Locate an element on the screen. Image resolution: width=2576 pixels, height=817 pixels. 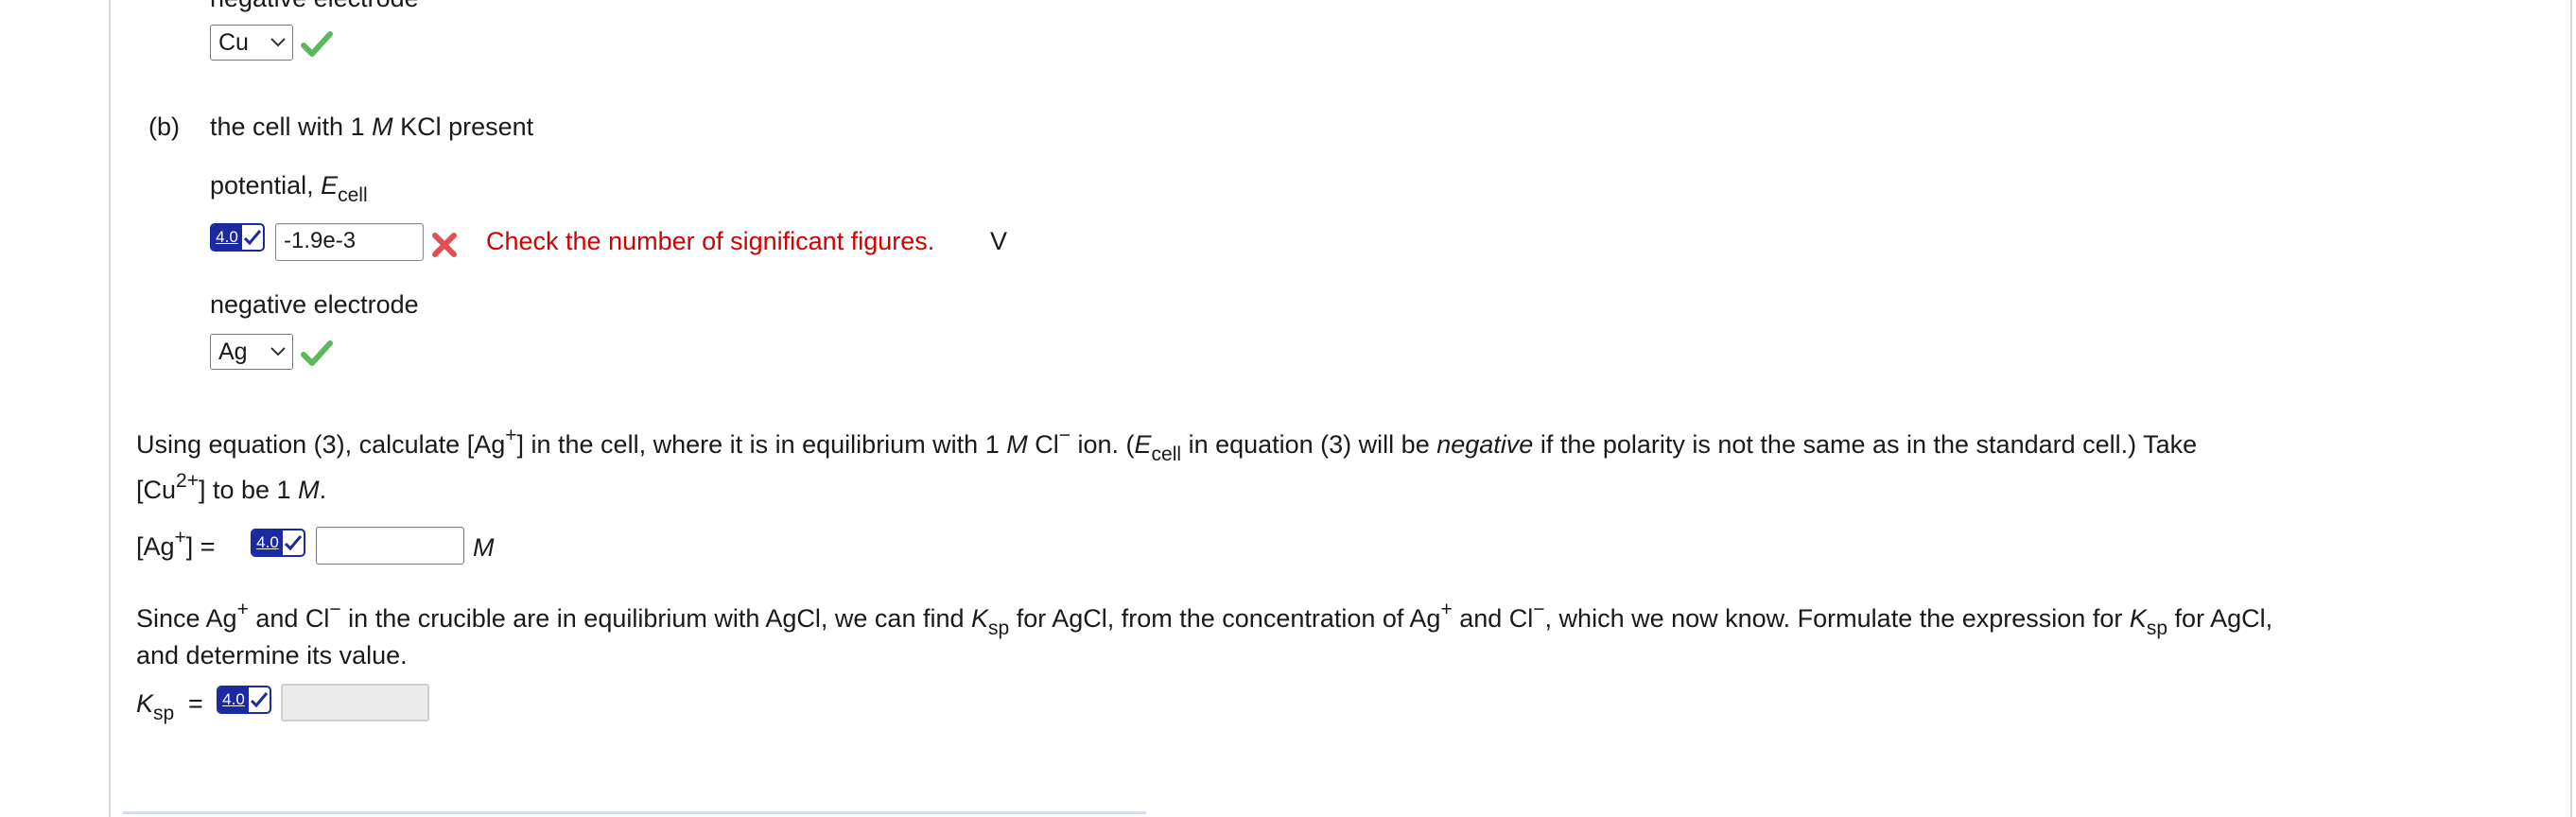
ag-concentration-input is located at coordinates (390, 546).